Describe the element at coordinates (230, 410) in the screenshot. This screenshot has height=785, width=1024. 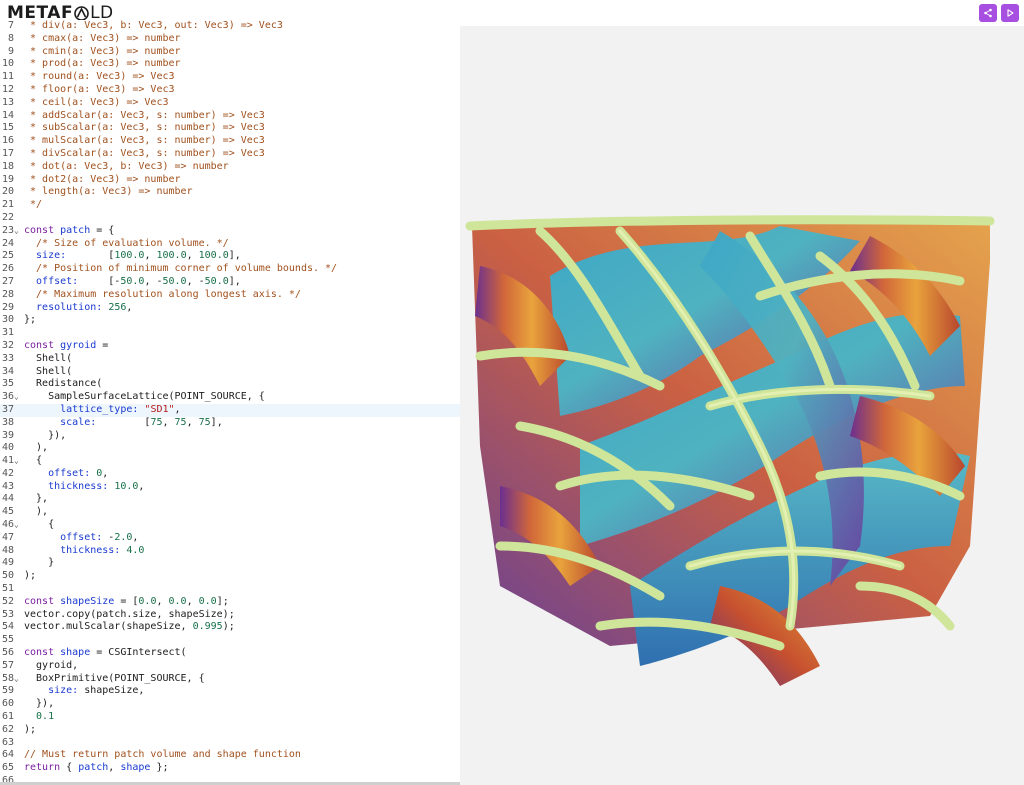
I see `code-line: 37 lattice_type: "SD1",` at that location.